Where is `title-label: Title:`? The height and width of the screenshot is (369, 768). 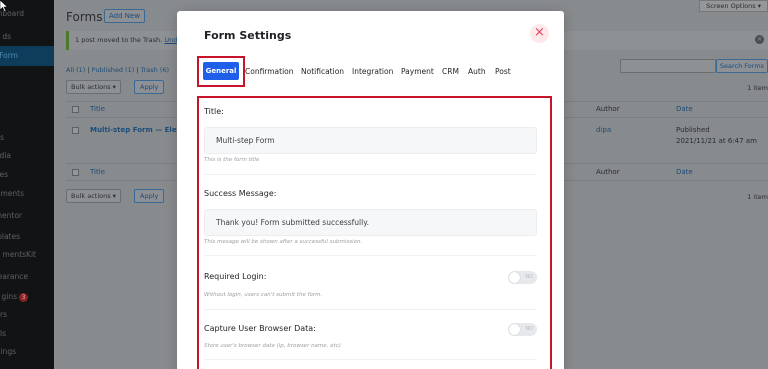
title-label: Title: is located at coordinates (214, 111).